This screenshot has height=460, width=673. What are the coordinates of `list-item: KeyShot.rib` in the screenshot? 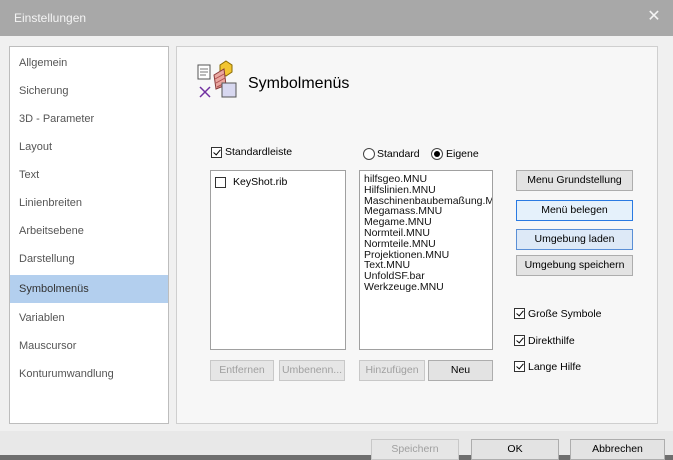 It's located at (275, 183).